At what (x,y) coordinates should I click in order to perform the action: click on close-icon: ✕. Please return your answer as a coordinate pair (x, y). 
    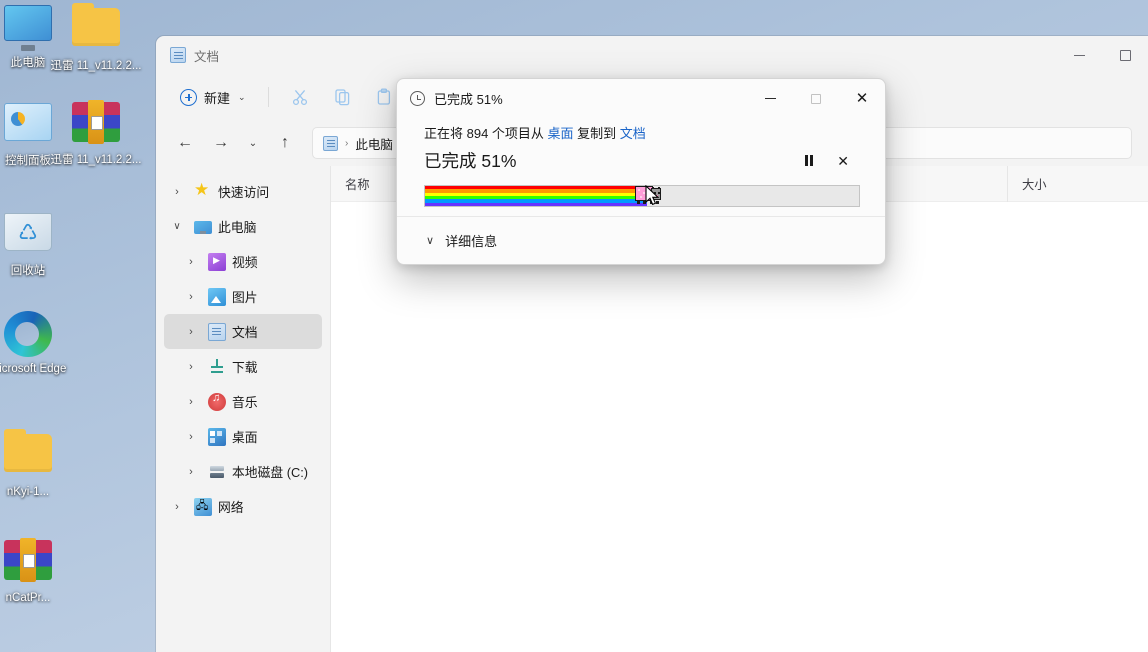
    Looking at the image, I should click on (862, 98).